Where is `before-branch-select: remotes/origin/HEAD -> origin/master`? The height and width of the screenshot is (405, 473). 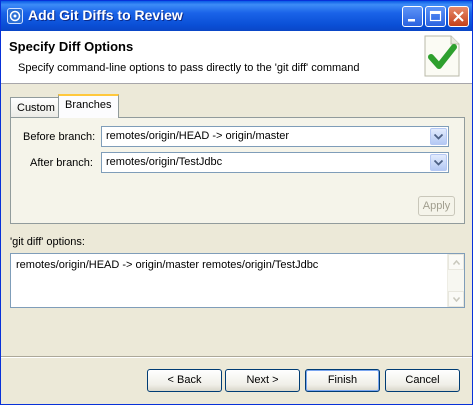 before-branch-select: remotes/origin/HEAD -> origin/master is located at coordinates (275, 136).